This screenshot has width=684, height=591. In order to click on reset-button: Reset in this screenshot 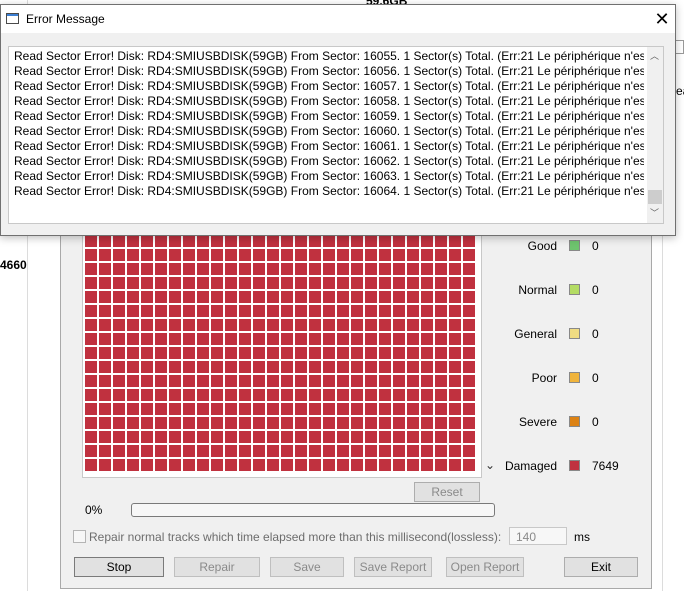, I will do `click(447, 492)`.